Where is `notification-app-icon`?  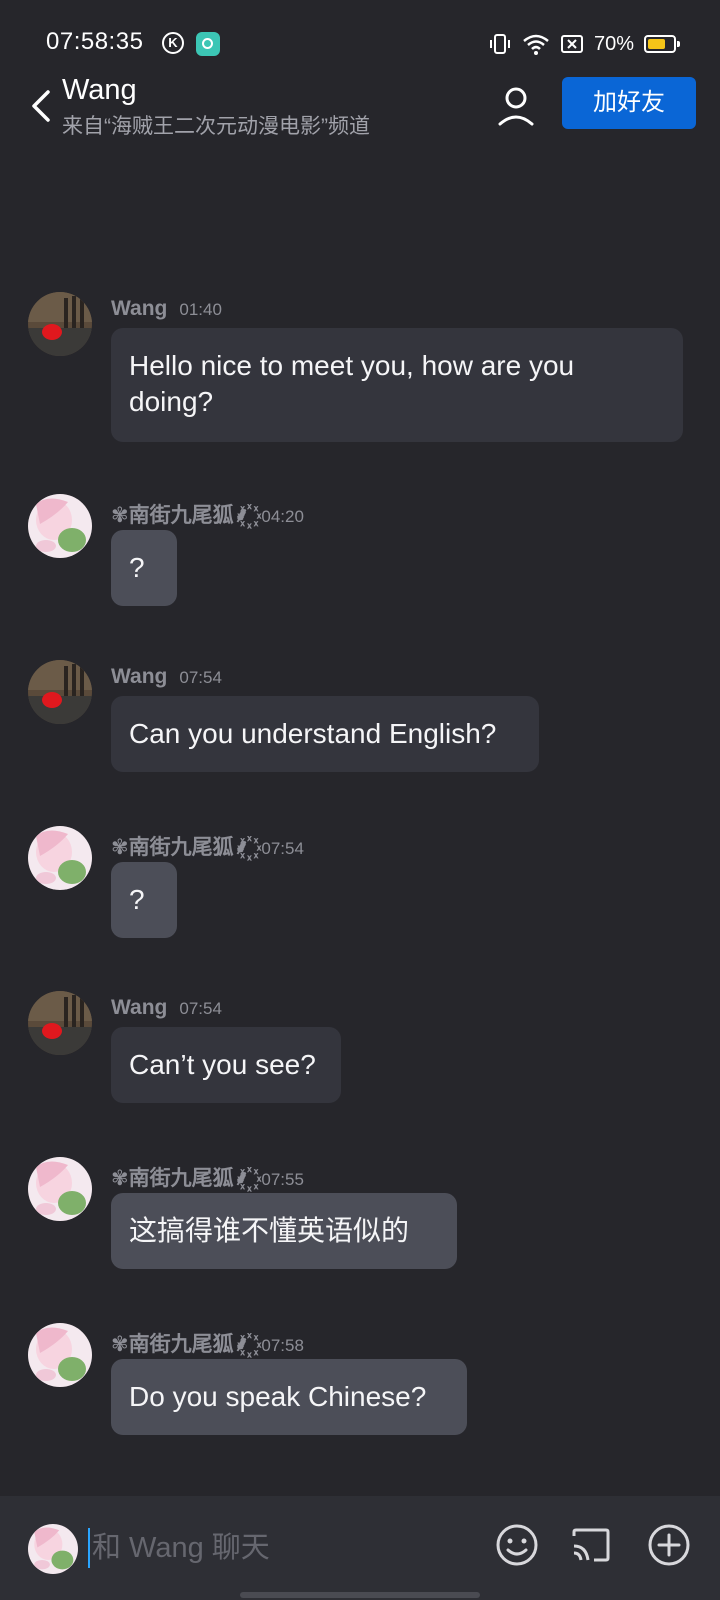
notification-app-icon is located at coordinates (208, 44).